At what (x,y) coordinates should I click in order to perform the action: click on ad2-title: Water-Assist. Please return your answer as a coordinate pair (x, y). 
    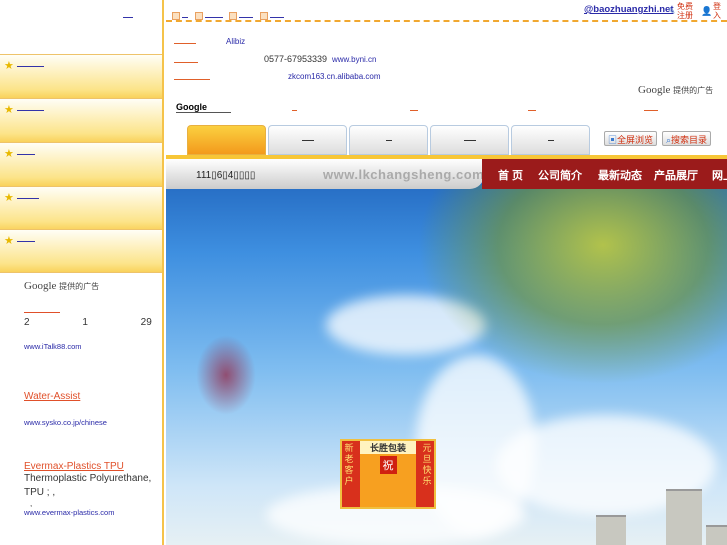
    Looking at the image, I should click on (89, 396).